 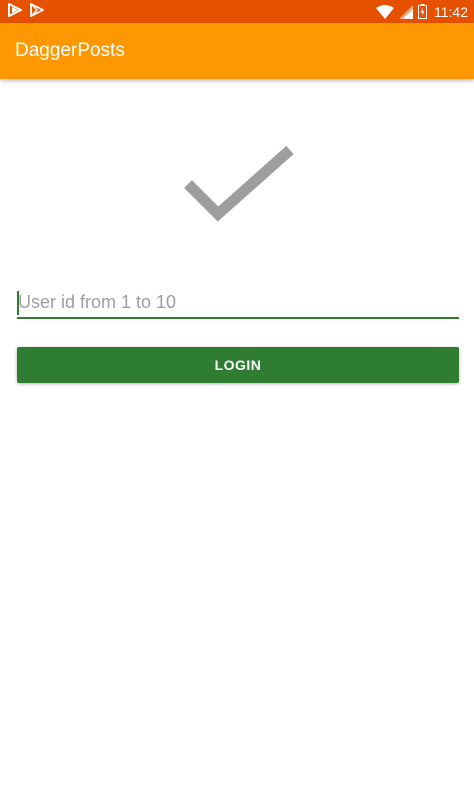 What do you see at coordinates (451, 11) in the screenshot?
I see `status-time: 11:42` at bounding box center [451, 11].